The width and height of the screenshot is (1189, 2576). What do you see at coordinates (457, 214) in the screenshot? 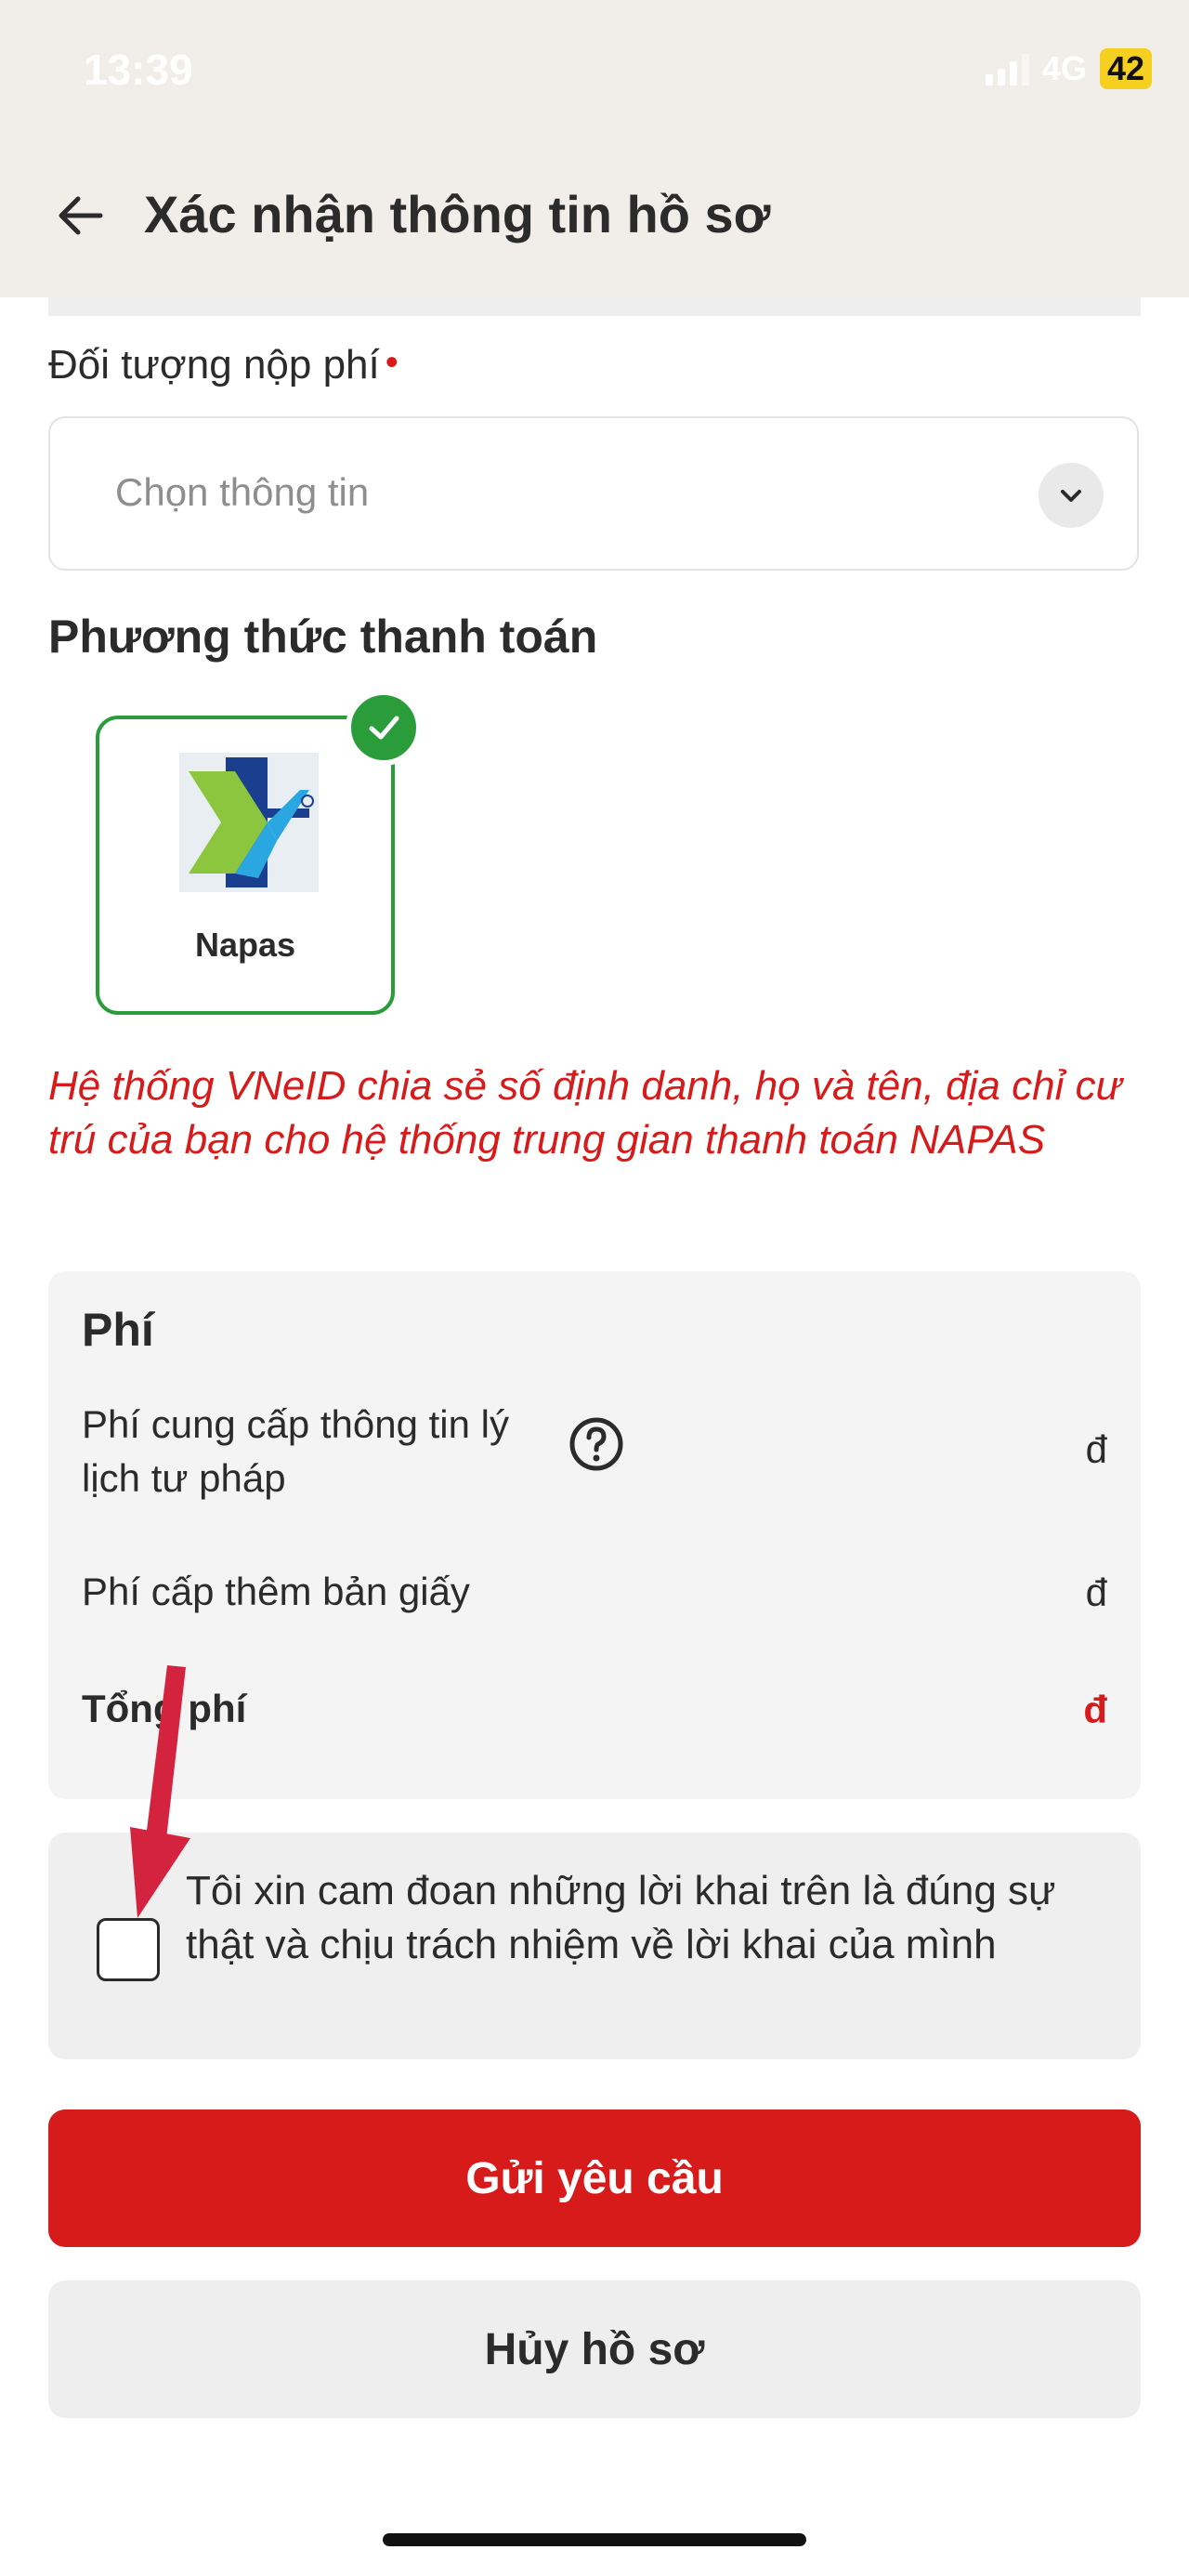
I see `page-title: Xác nhận thông tin hồ sơ` at bounding box center [457, 214].